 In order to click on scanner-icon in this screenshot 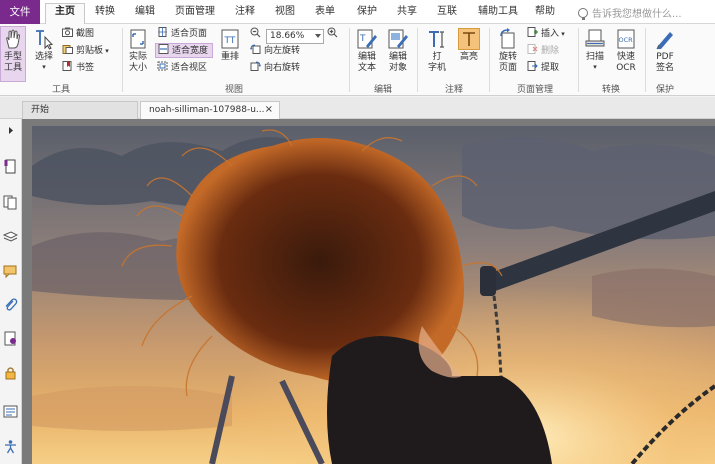, I will do `click(595, 39)`.